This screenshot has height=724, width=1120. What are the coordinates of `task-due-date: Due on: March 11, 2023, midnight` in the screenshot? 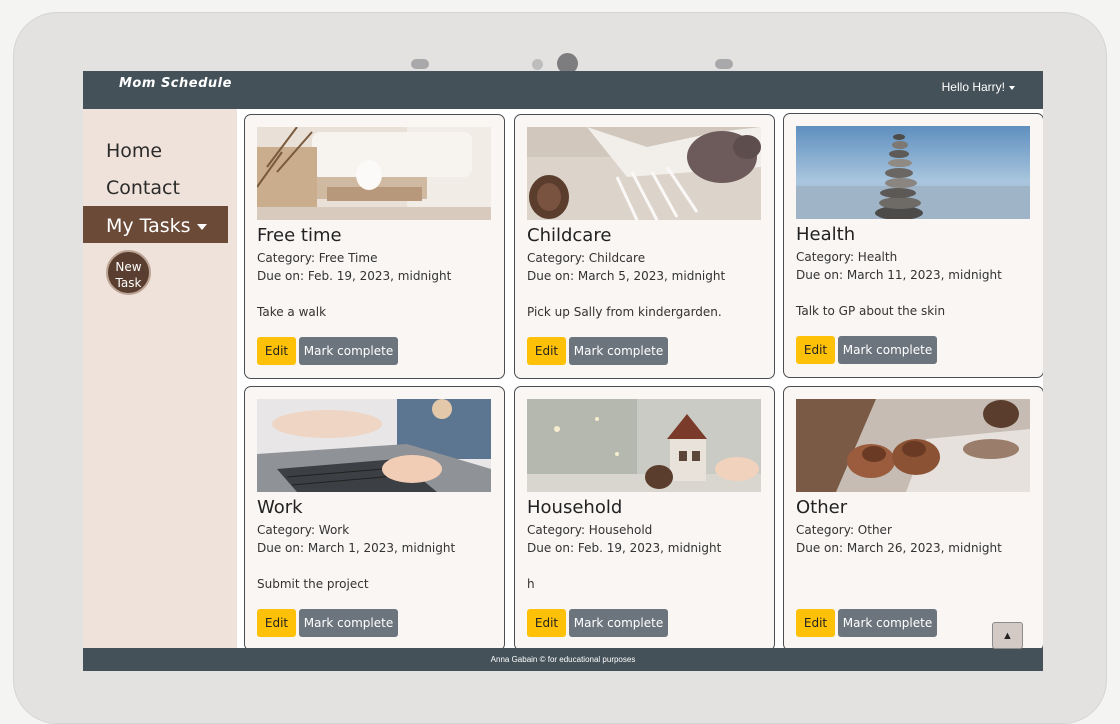 It's located at (899, 275).